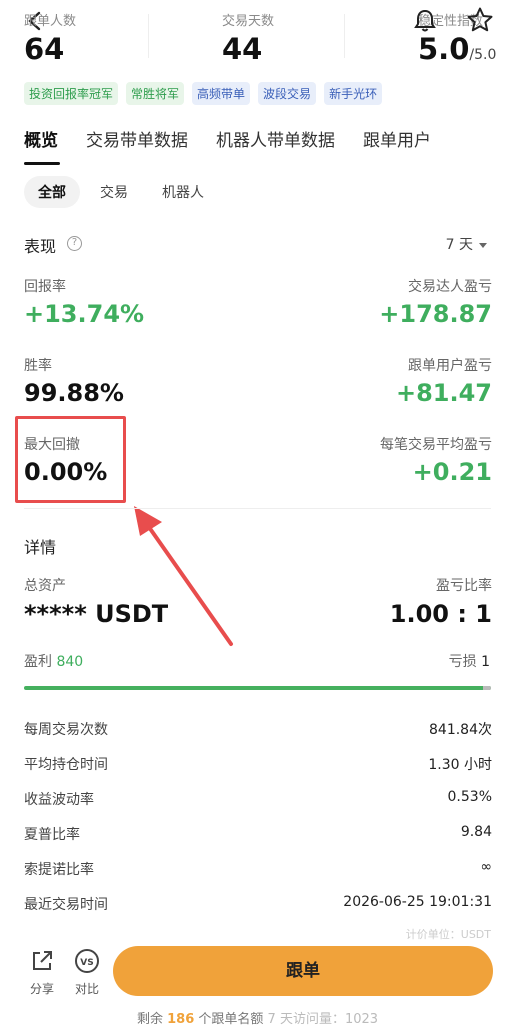 The width and height of the screenshot is (515, 1035). Describe the element at coordinates (275, 138) in the screenshot. I see `tab-bot-data: 机器人带单数据` at that location.